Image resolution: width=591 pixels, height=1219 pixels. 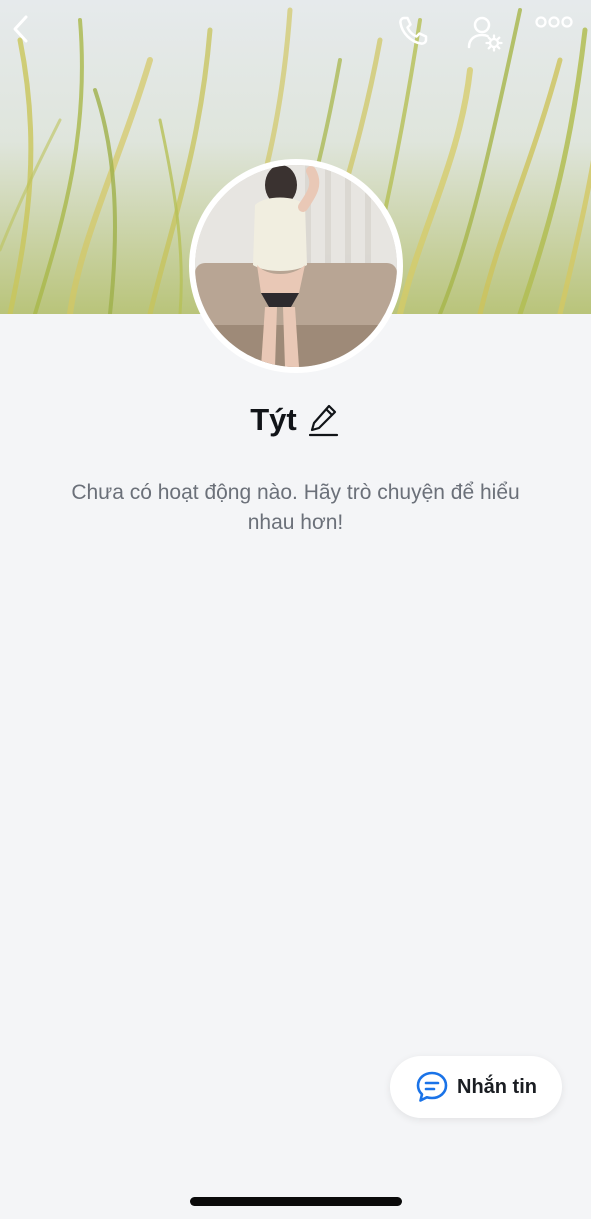 I want to click on profile-settings-button, so click(x=488, y=36).